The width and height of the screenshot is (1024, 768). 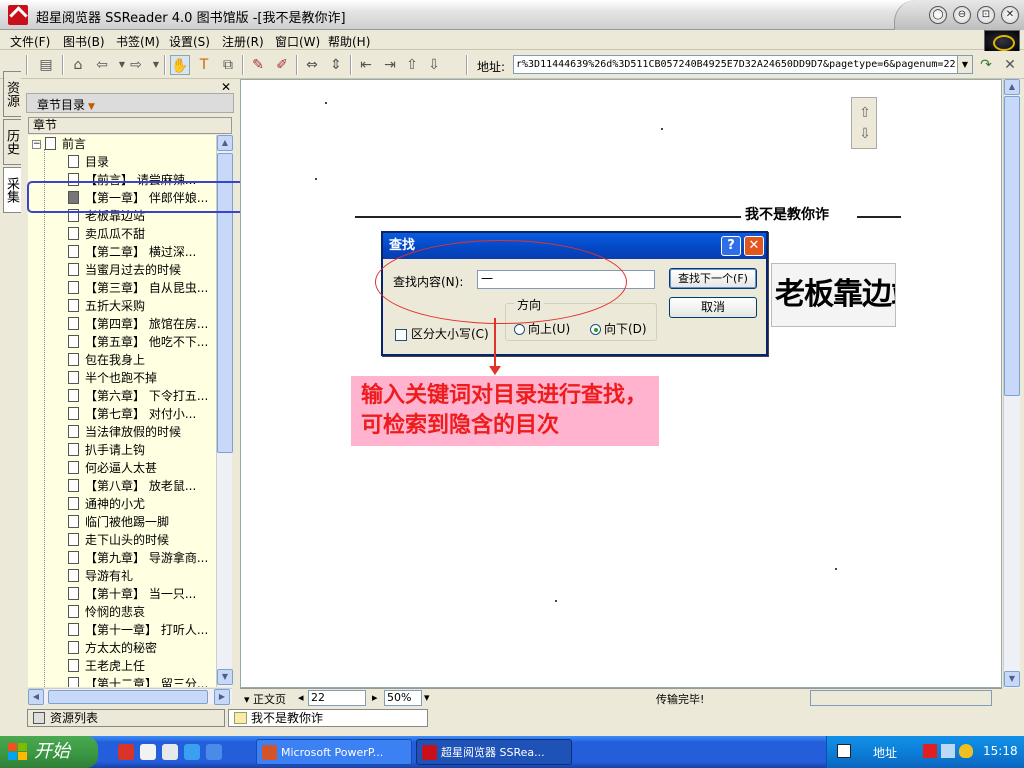 I want to click on tree-item: 通神的小尤, so click(x=106, y=504).